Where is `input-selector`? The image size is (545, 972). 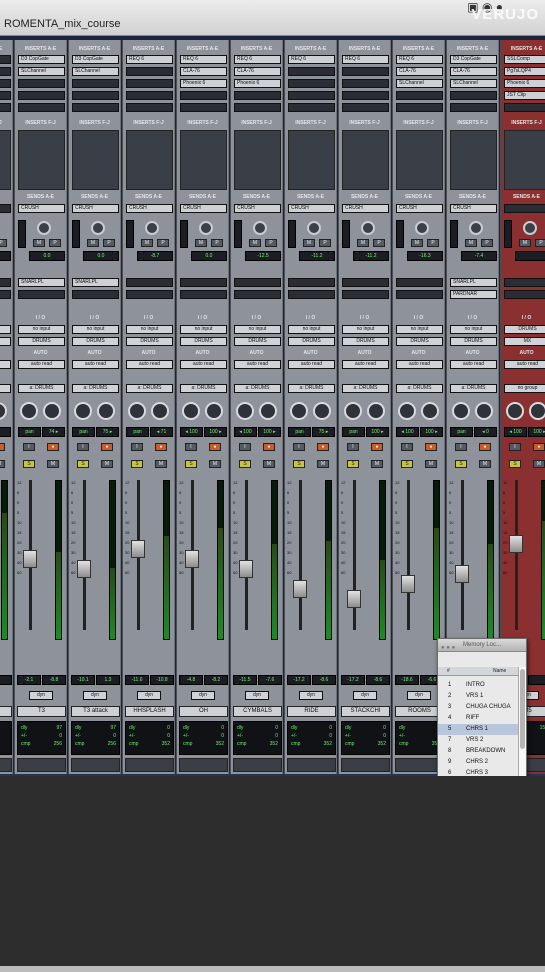 input-selector is located at coordinates (5, 329).